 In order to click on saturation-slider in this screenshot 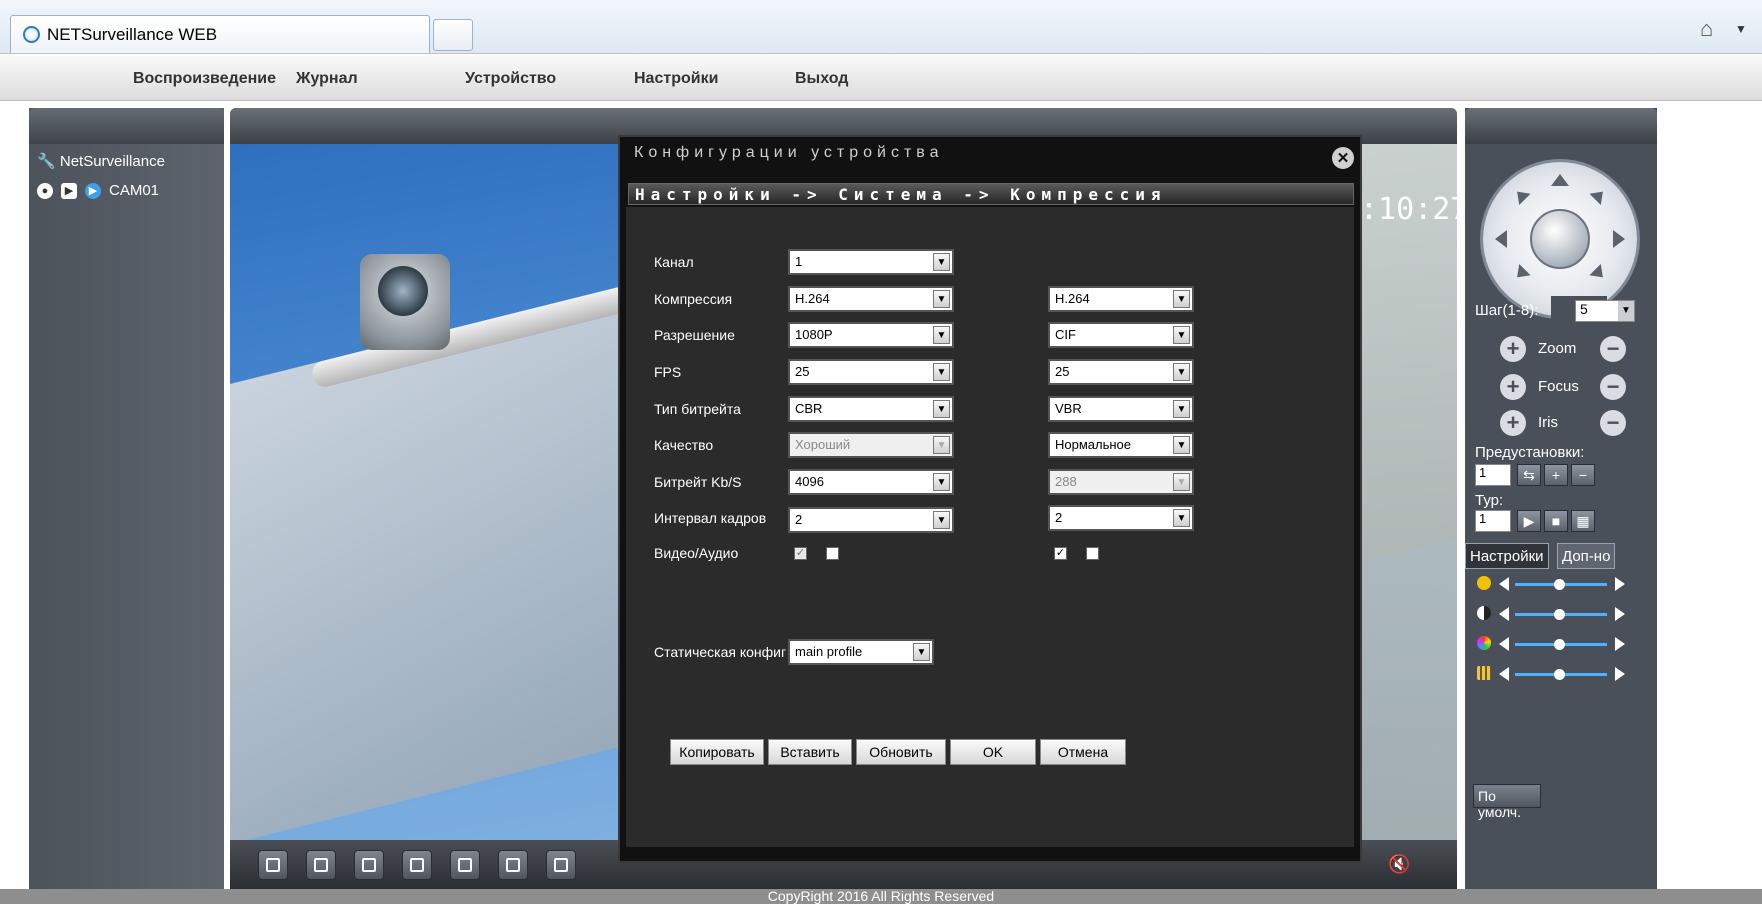, I will do `click(1561, 644)`.